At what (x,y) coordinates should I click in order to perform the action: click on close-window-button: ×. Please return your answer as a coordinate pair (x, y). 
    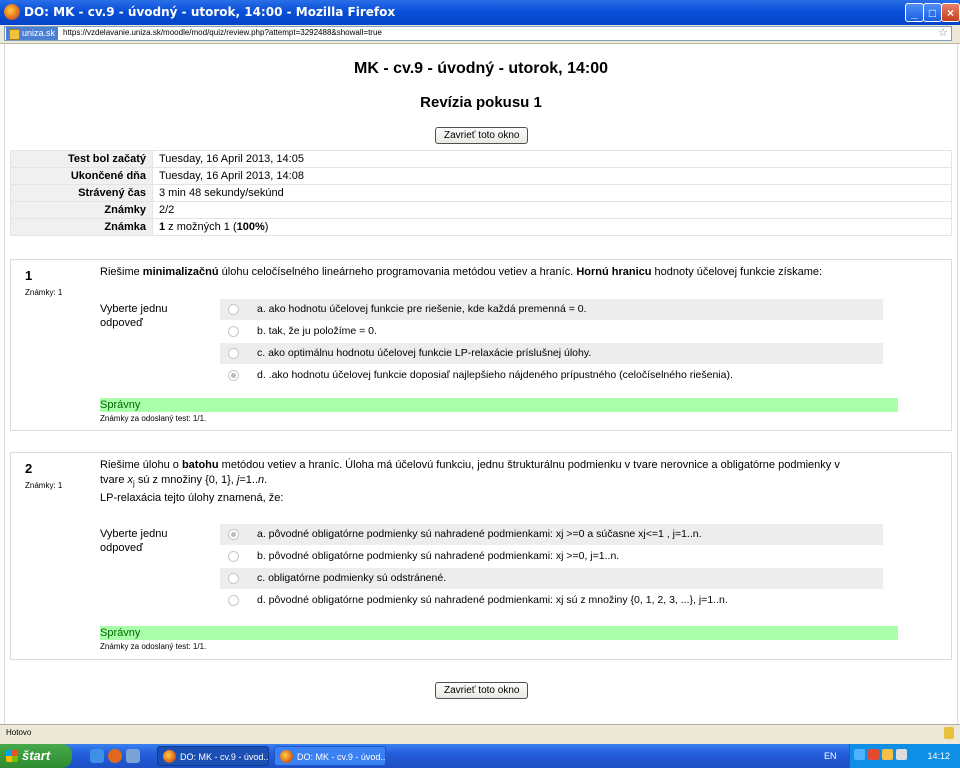
    Looking at the image, I should click on (950, 12).